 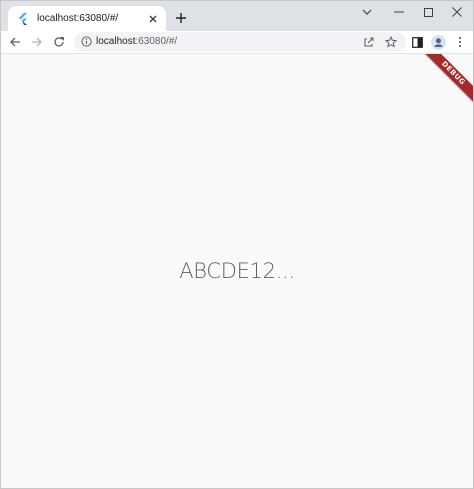 I want to click on forward-arrow-icon, so click(x=37, y=42).